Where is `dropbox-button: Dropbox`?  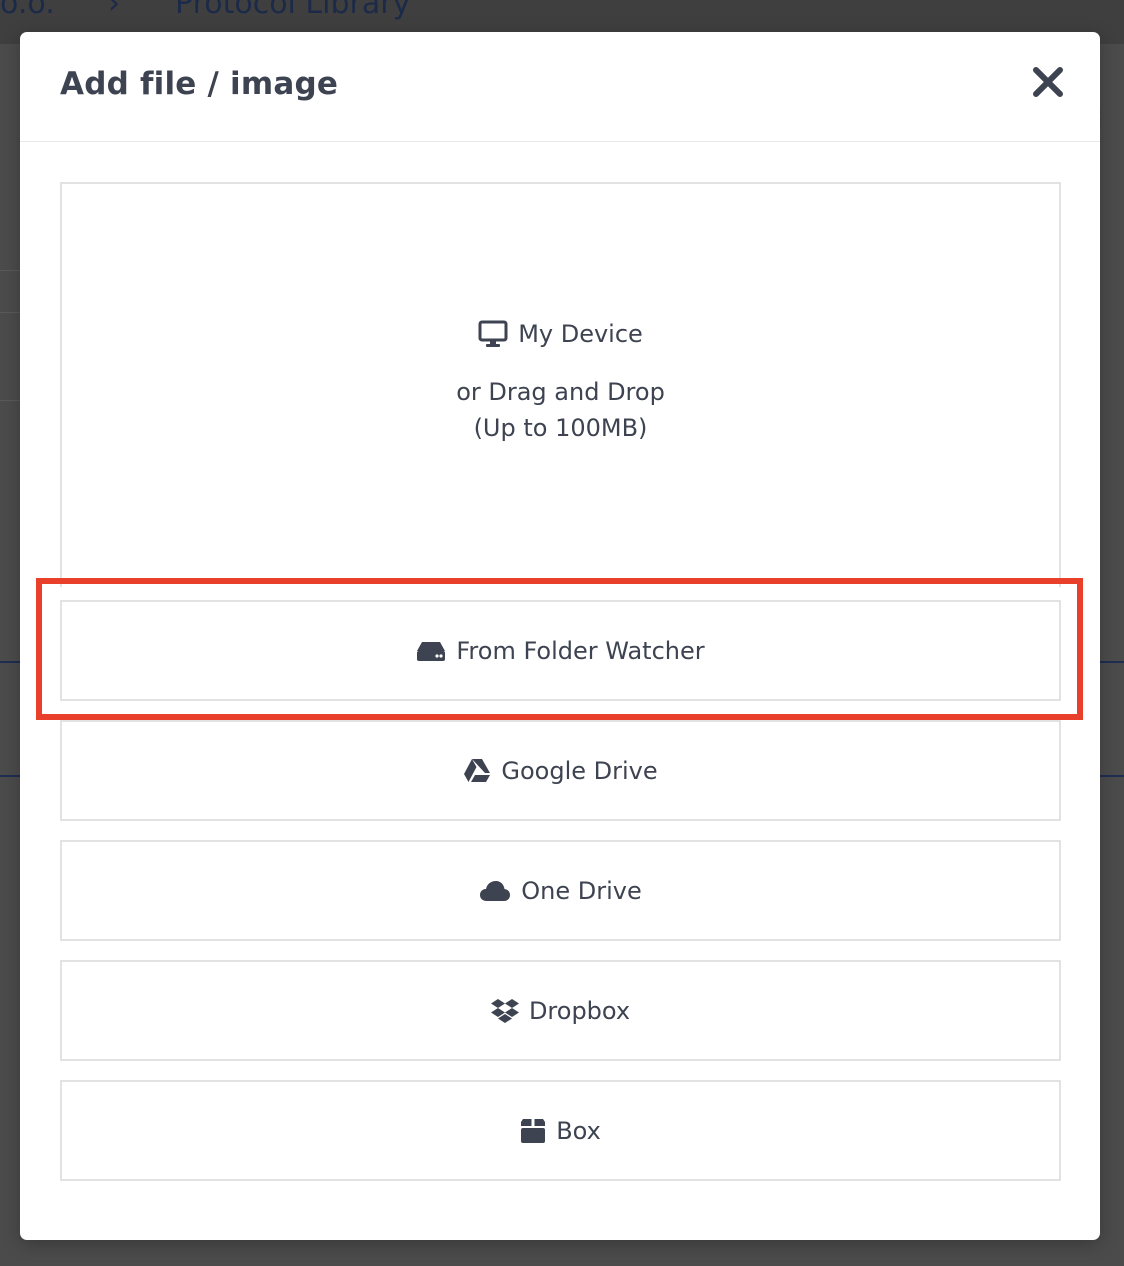
dropbox-button: Dropbox is located at coordinates (560, 1010).